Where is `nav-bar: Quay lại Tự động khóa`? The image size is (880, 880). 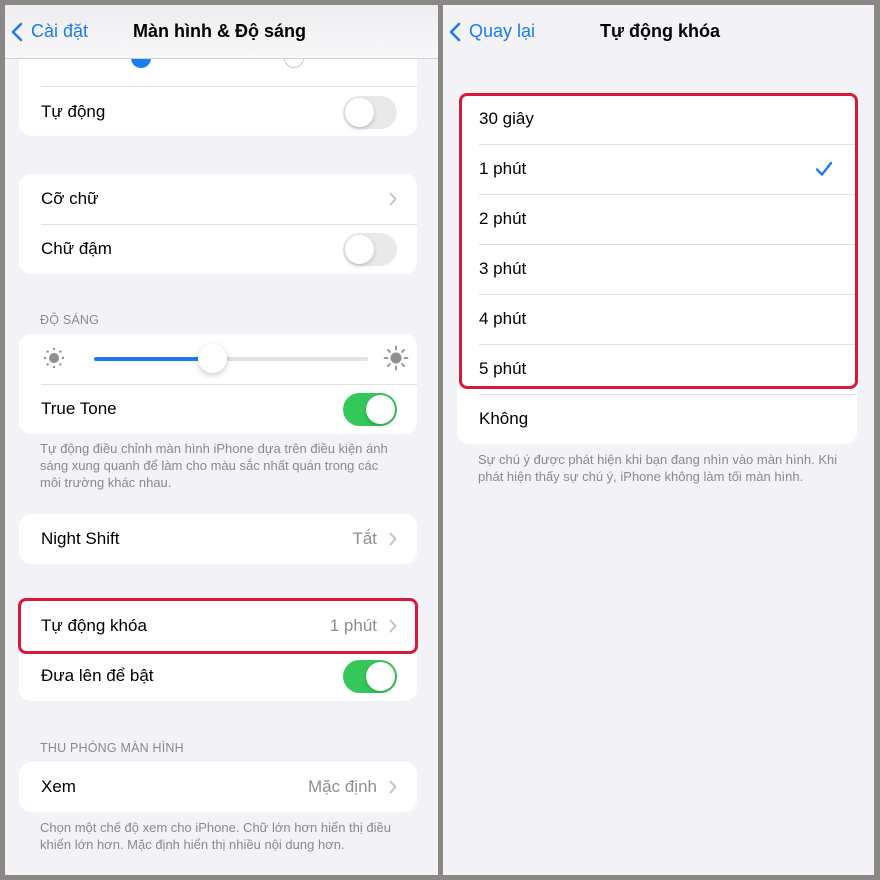 nav-bar: Quay lại Tự động khóa is located at coordinates (658, 31).